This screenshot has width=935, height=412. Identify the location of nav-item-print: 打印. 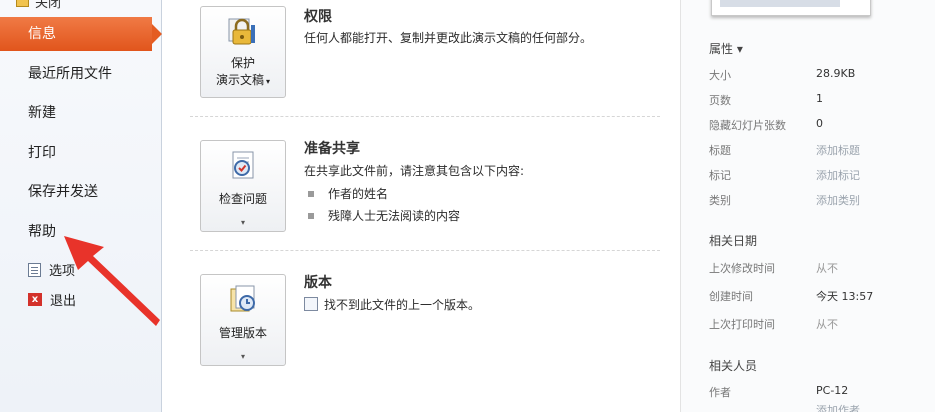
(81, 153).